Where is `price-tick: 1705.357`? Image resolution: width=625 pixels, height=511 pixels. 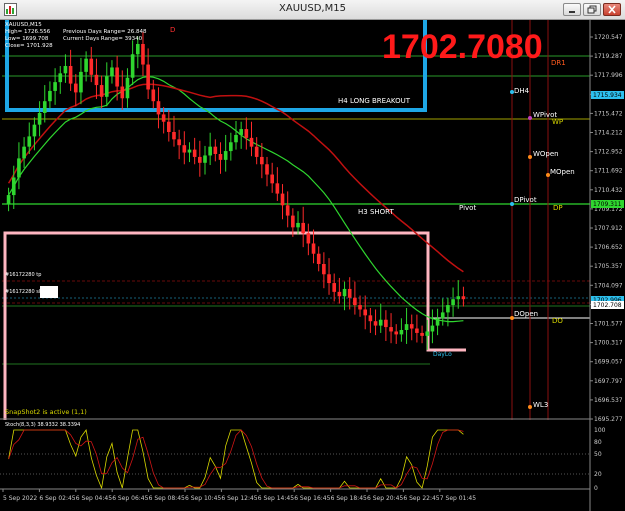 price-tick: 1705.357 is located at coordinates (608, 266).